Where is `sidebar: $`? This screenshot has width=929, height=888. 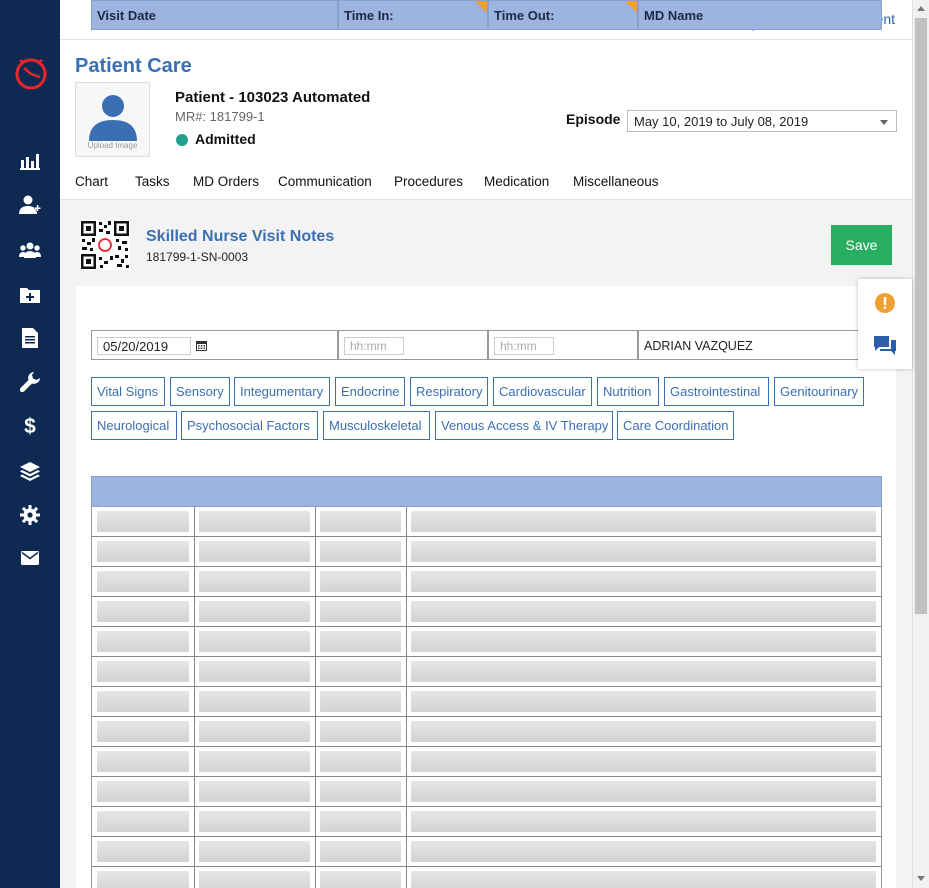
sidebar: $ is located at coordinates (30, 444).